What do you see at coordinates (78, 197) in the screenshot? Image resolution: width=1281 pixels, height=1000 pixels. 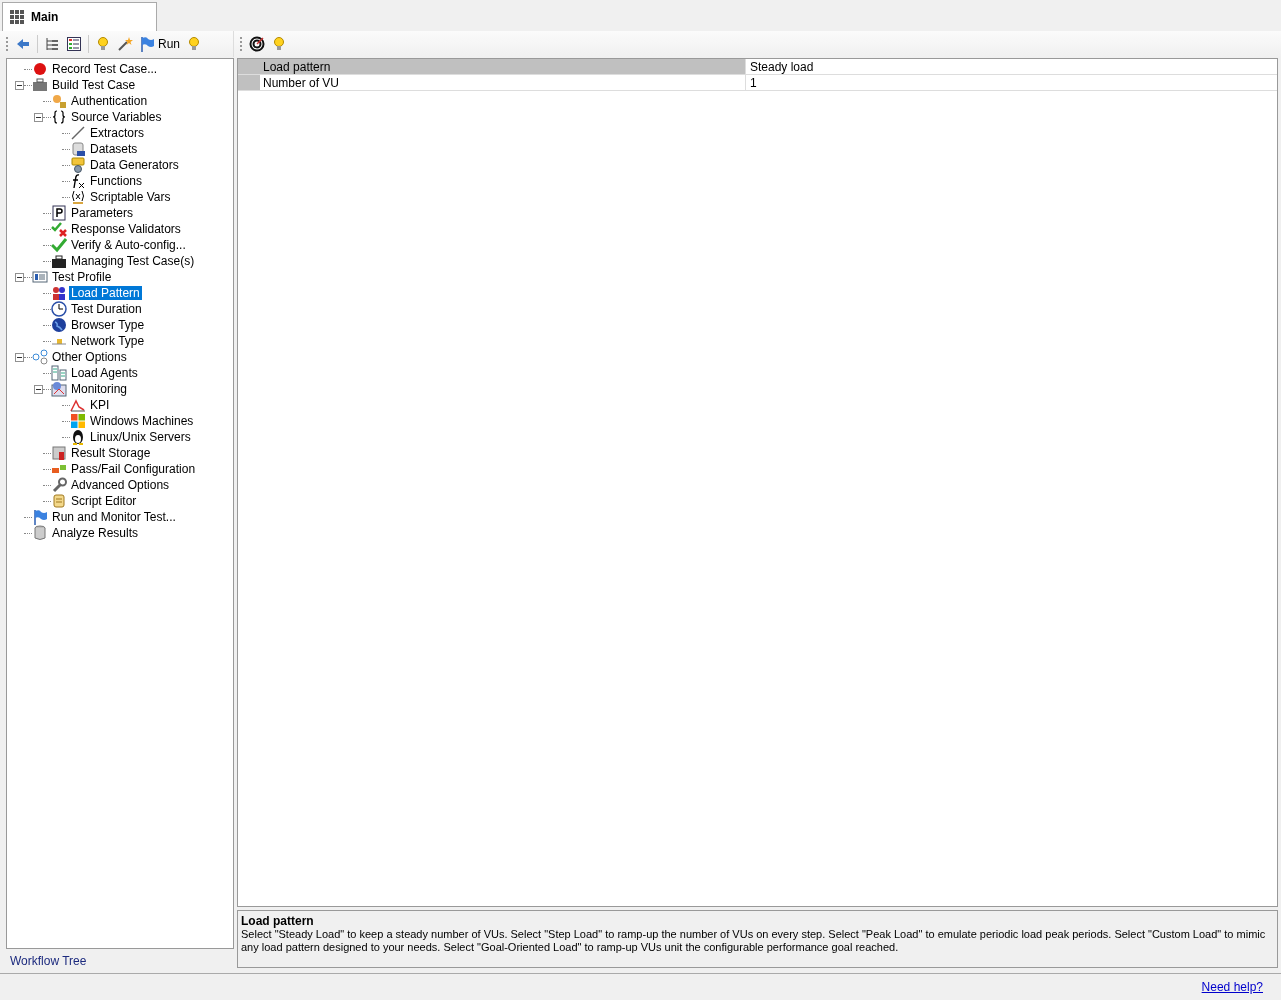 I see `variable-icon` at bounding box center [78, 197].